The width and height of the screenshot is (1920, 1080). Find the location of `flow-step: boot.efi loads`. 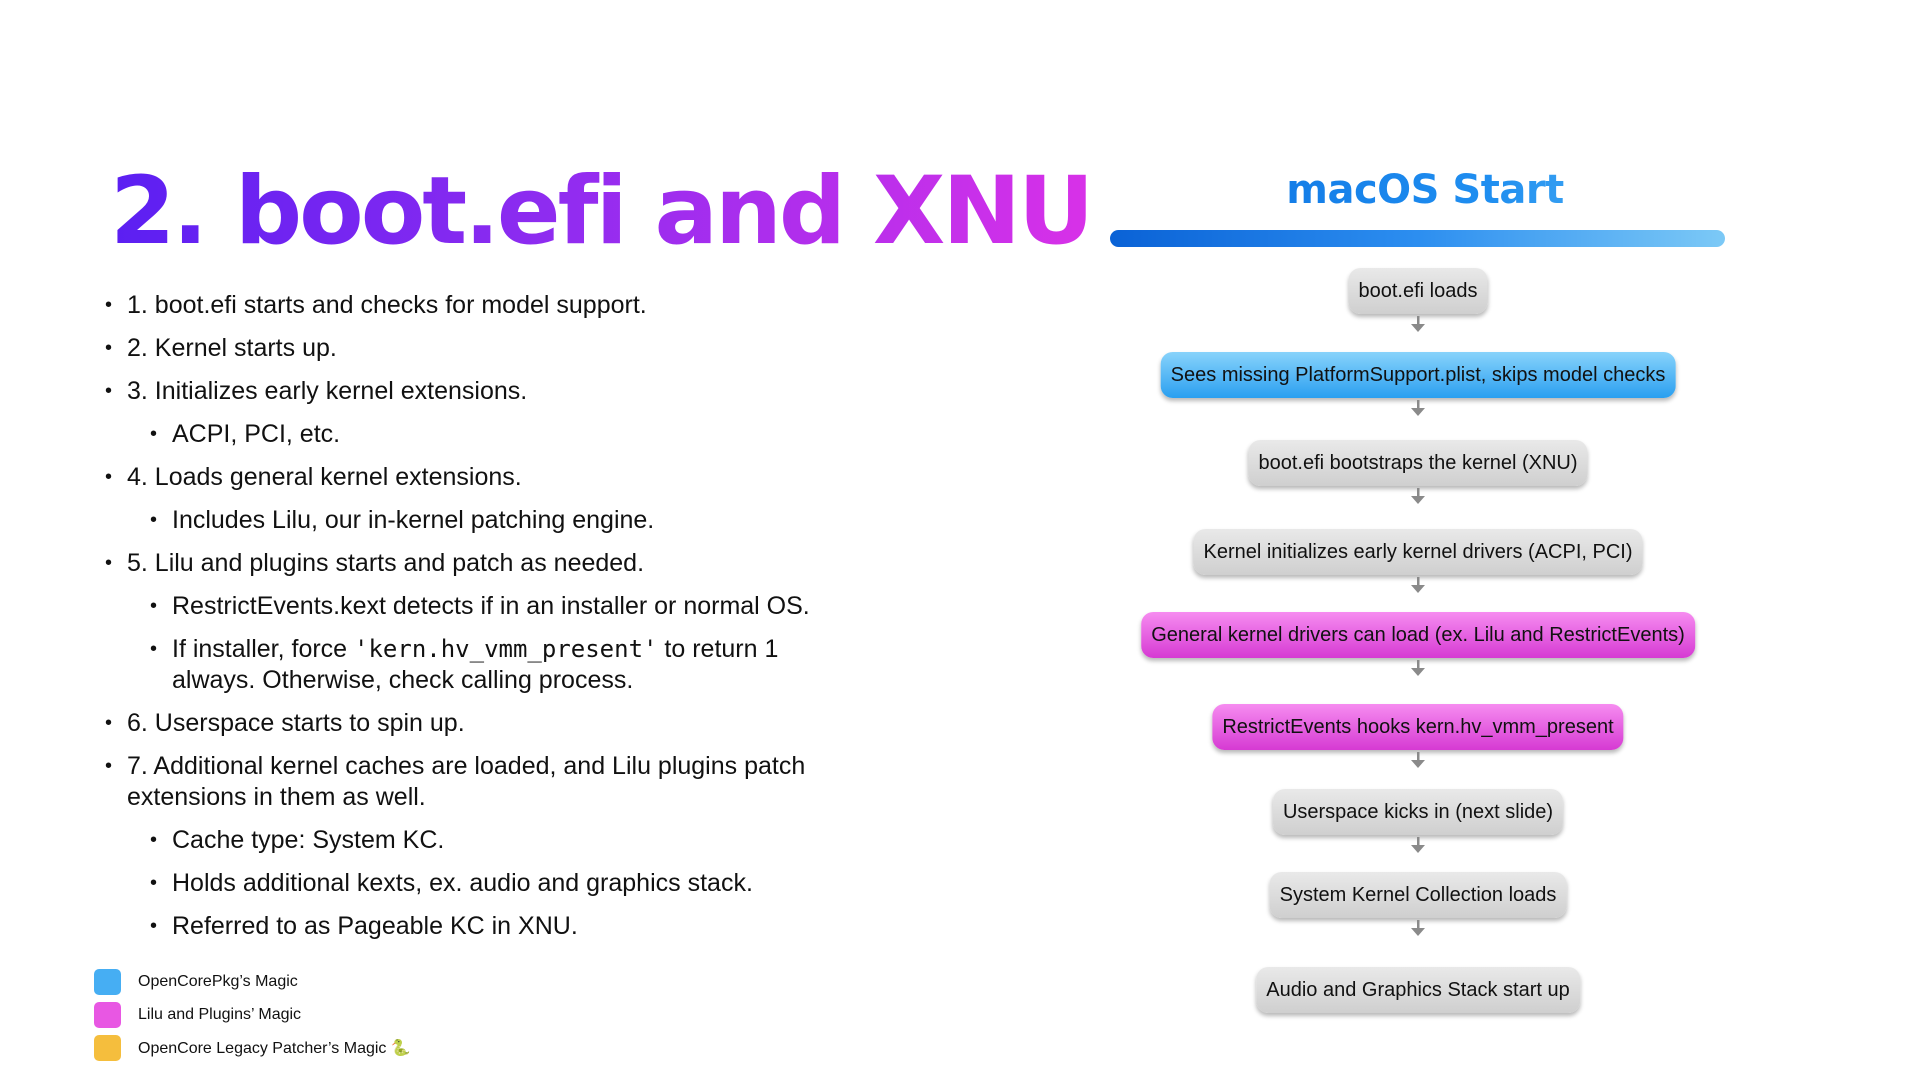

flow-step: boot.efi loads is located at coordinates (1418, 291).